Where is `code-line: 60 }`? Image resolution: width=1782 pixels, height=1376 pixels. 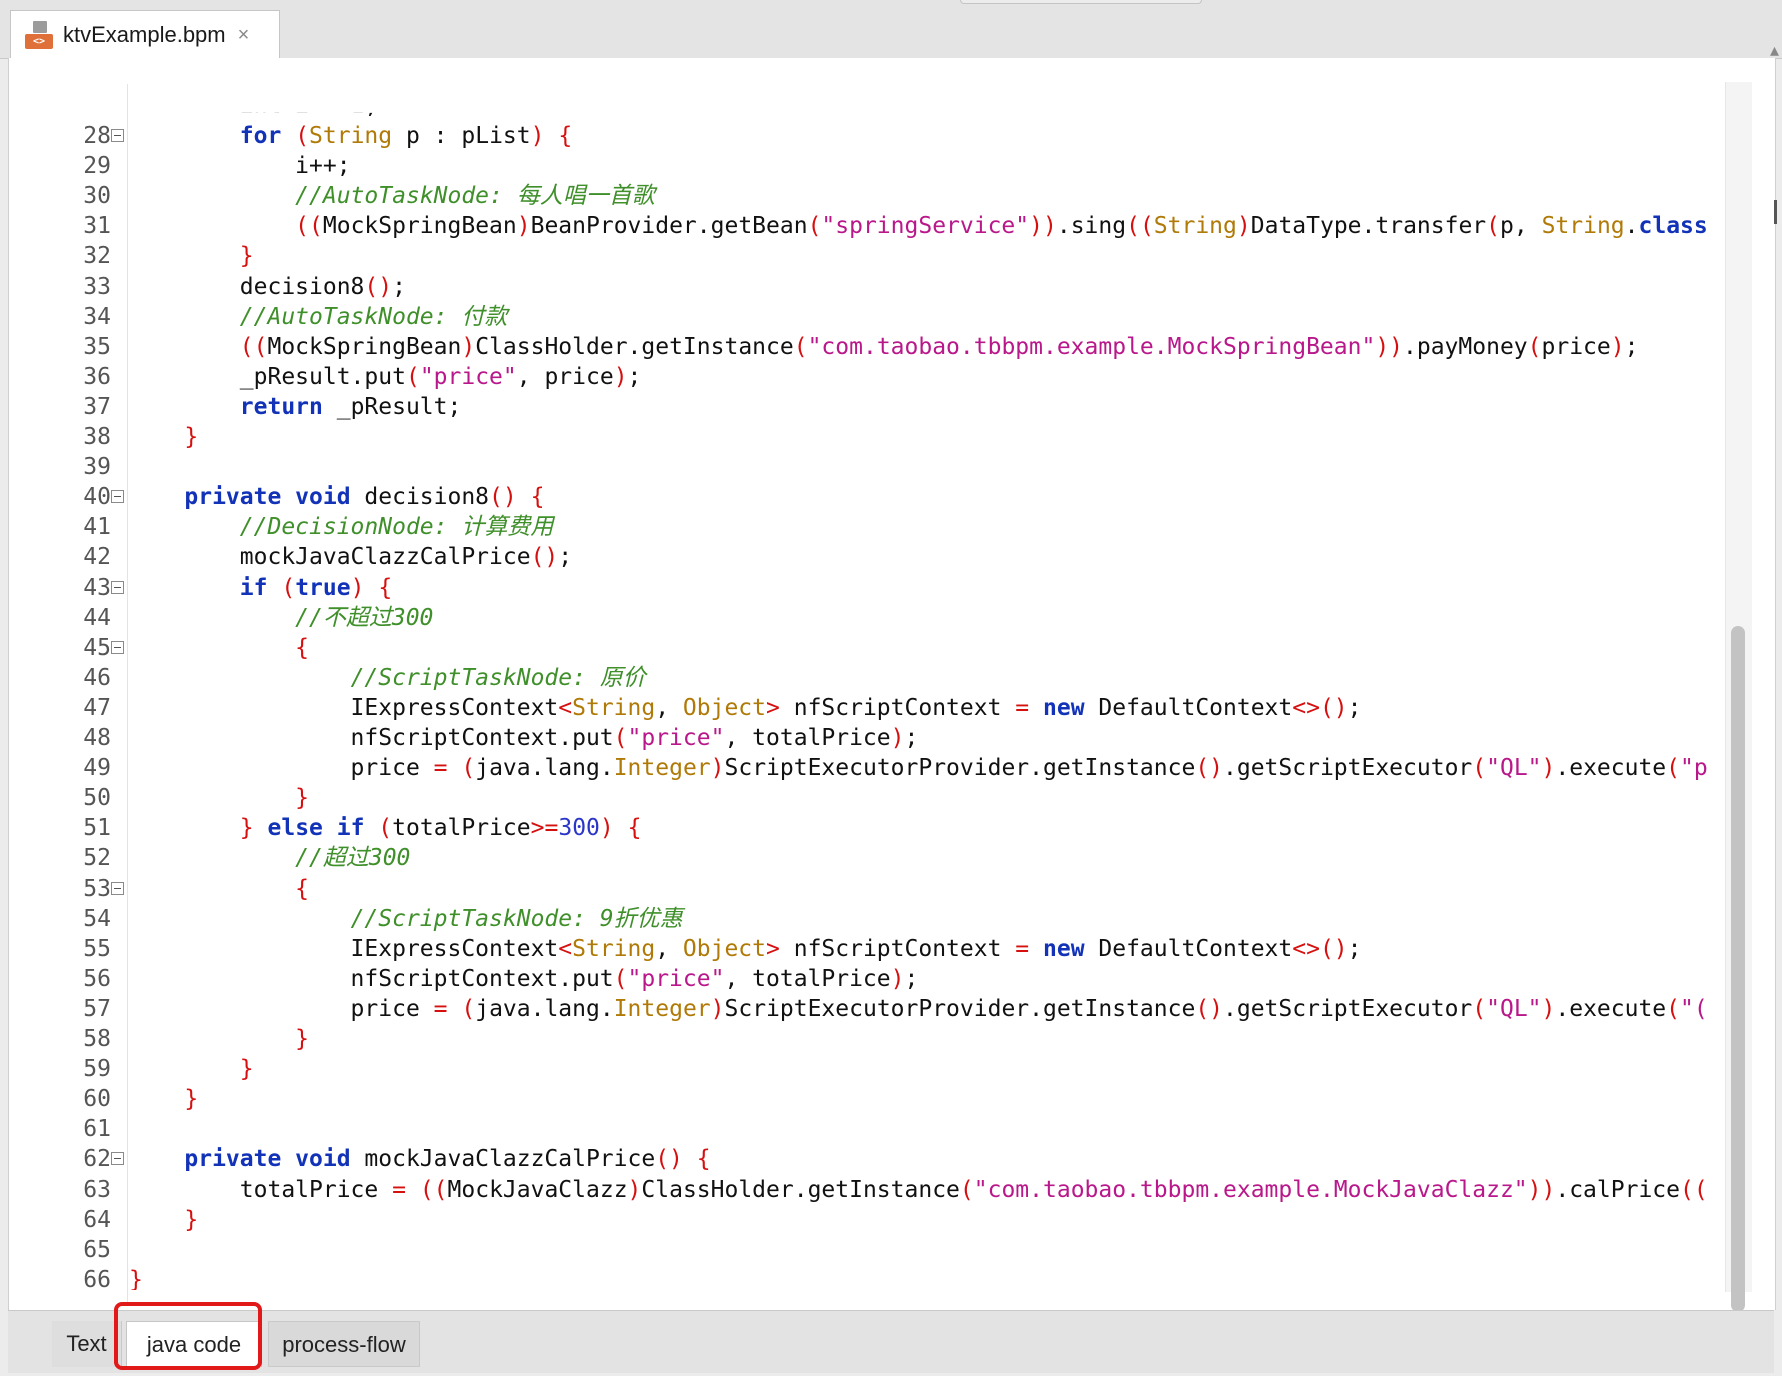
code-line: 60 } is located at coordinates (869, 1099).